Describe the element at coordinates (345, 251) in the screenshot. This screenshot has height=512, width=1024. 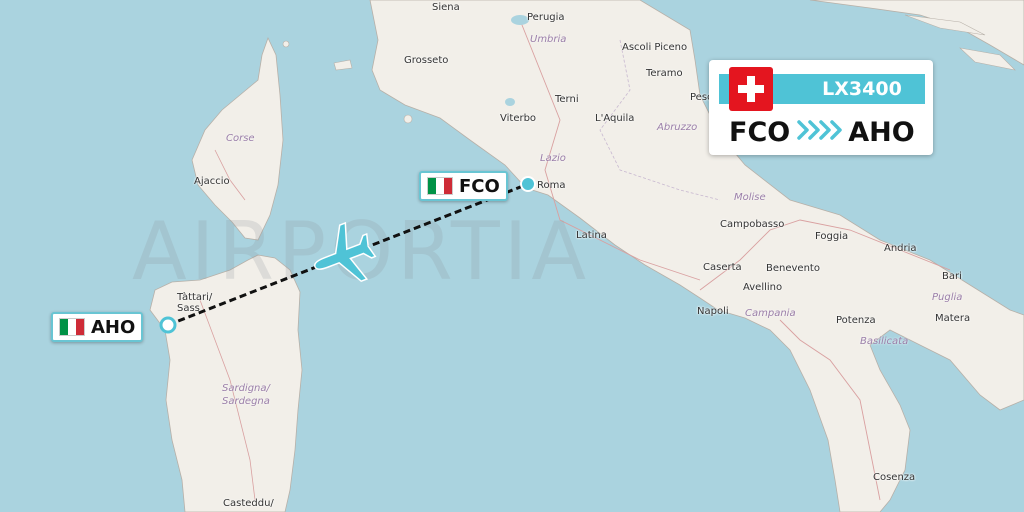
I see `airplane-icon` at that location.